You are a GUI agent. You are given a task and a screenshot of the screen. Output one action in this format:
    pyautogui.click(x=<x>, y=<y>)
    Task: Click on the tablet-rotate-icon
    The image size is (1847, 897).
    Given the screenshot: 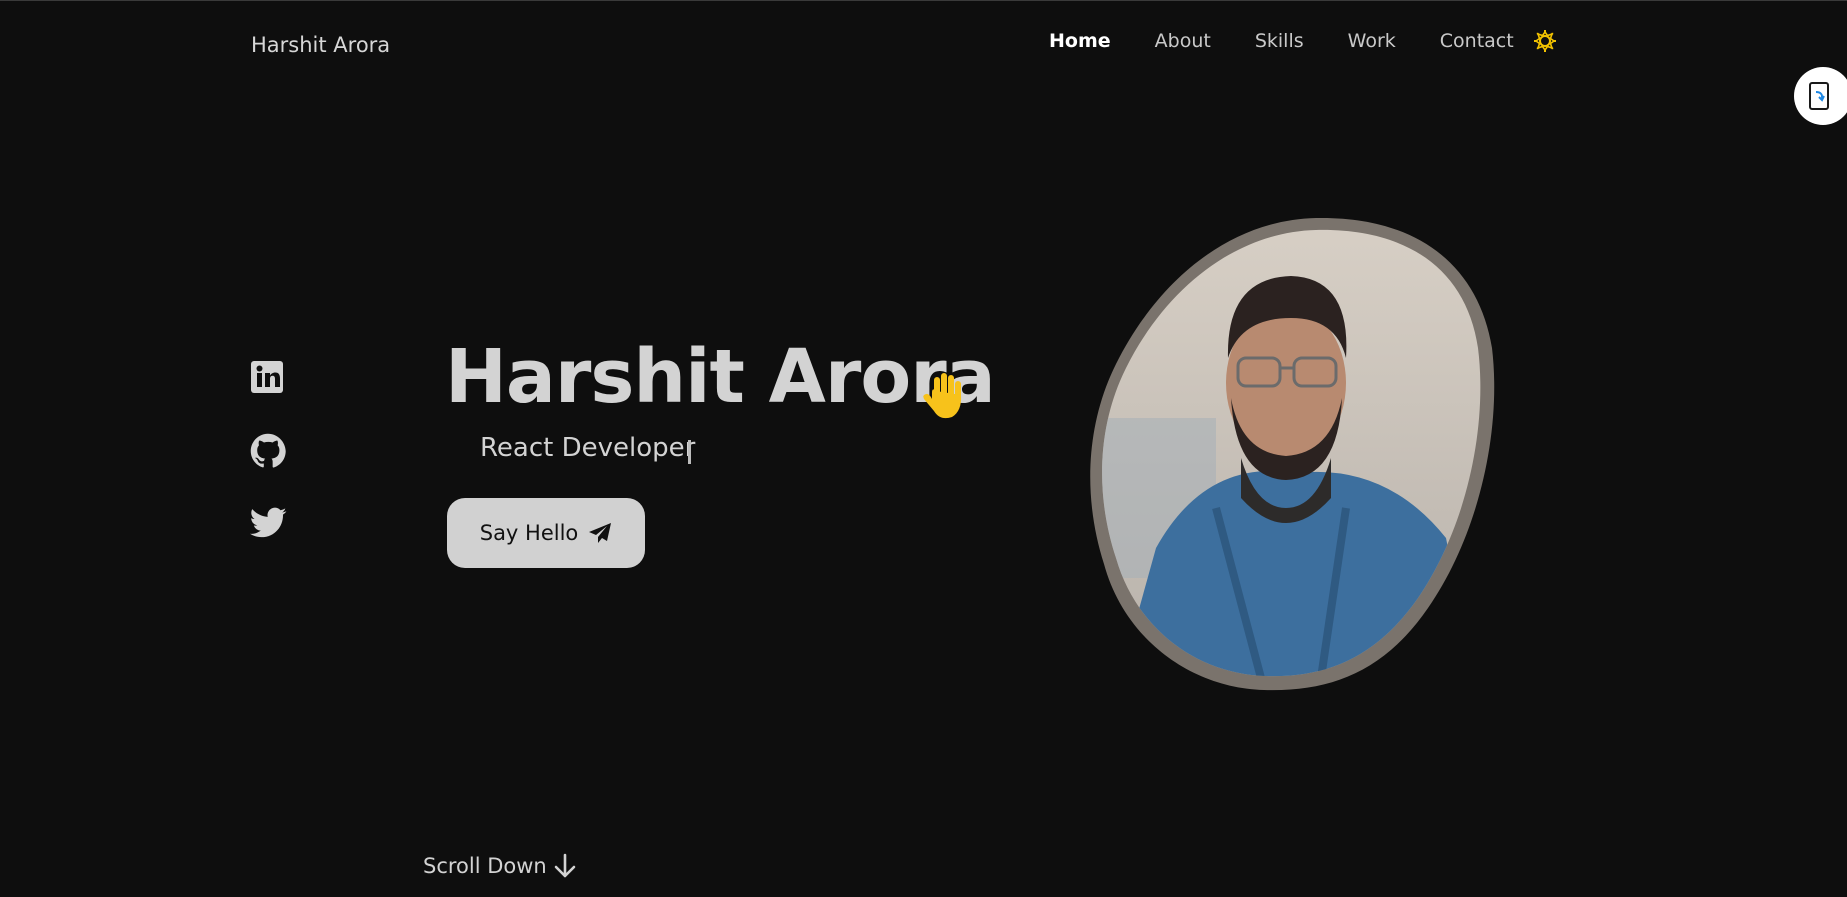 What is the action you would take?
    pyautogui.click(x=1819, y=96)
    